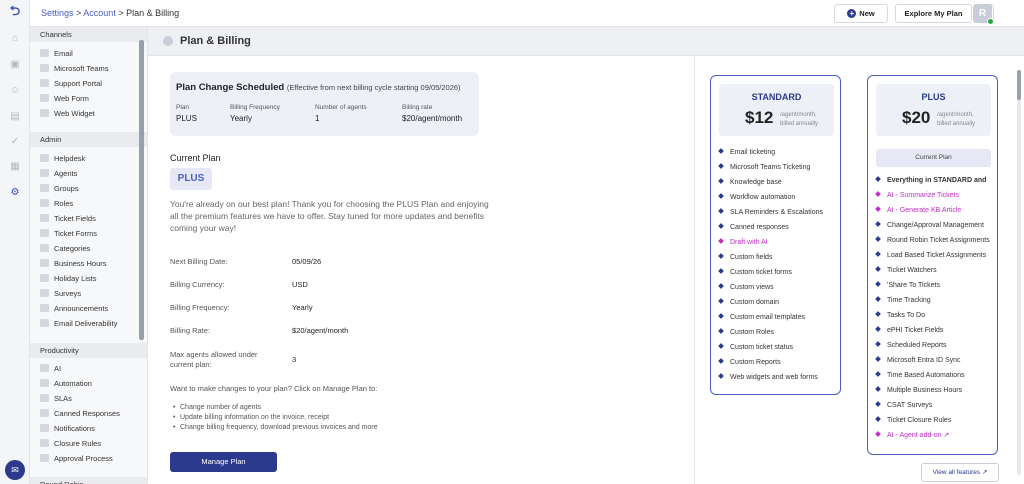 The width and height of the screenshot is (1024, 484). I want to click on sidebar-item: Closure Rules, so click(70, 444).